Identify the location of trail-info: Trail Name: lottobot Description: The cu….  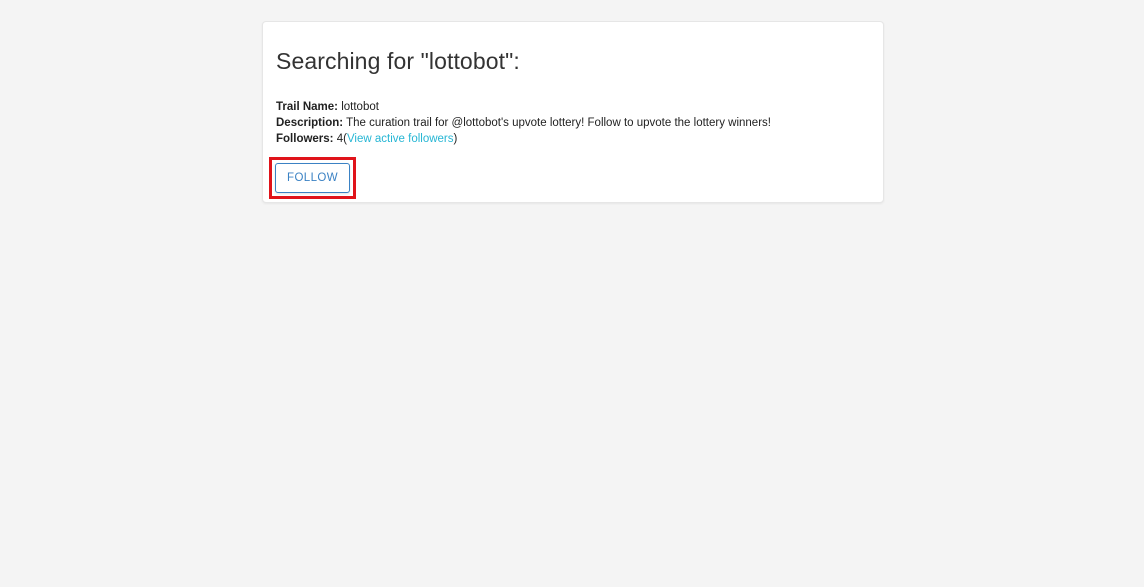
(523, 123).